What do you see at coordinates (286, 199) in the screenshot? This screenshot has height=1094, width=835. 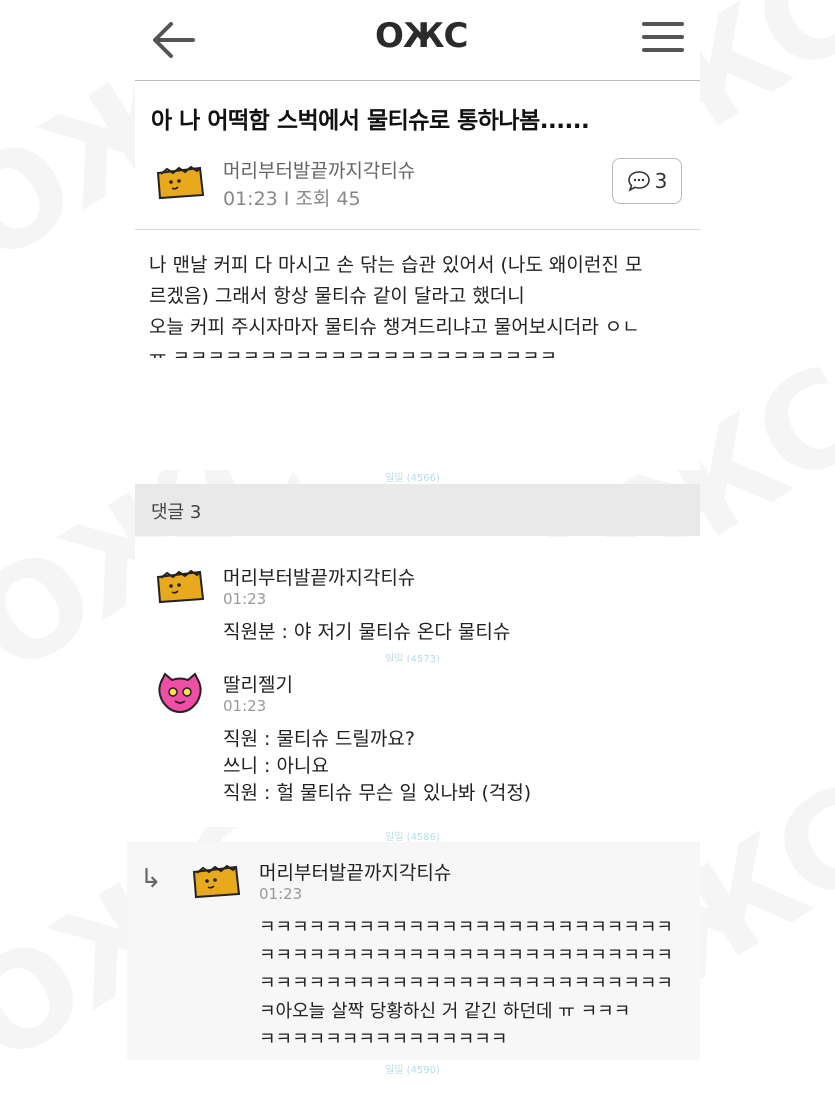 I see `meta-separator: I` at bounding box center [286, 199].